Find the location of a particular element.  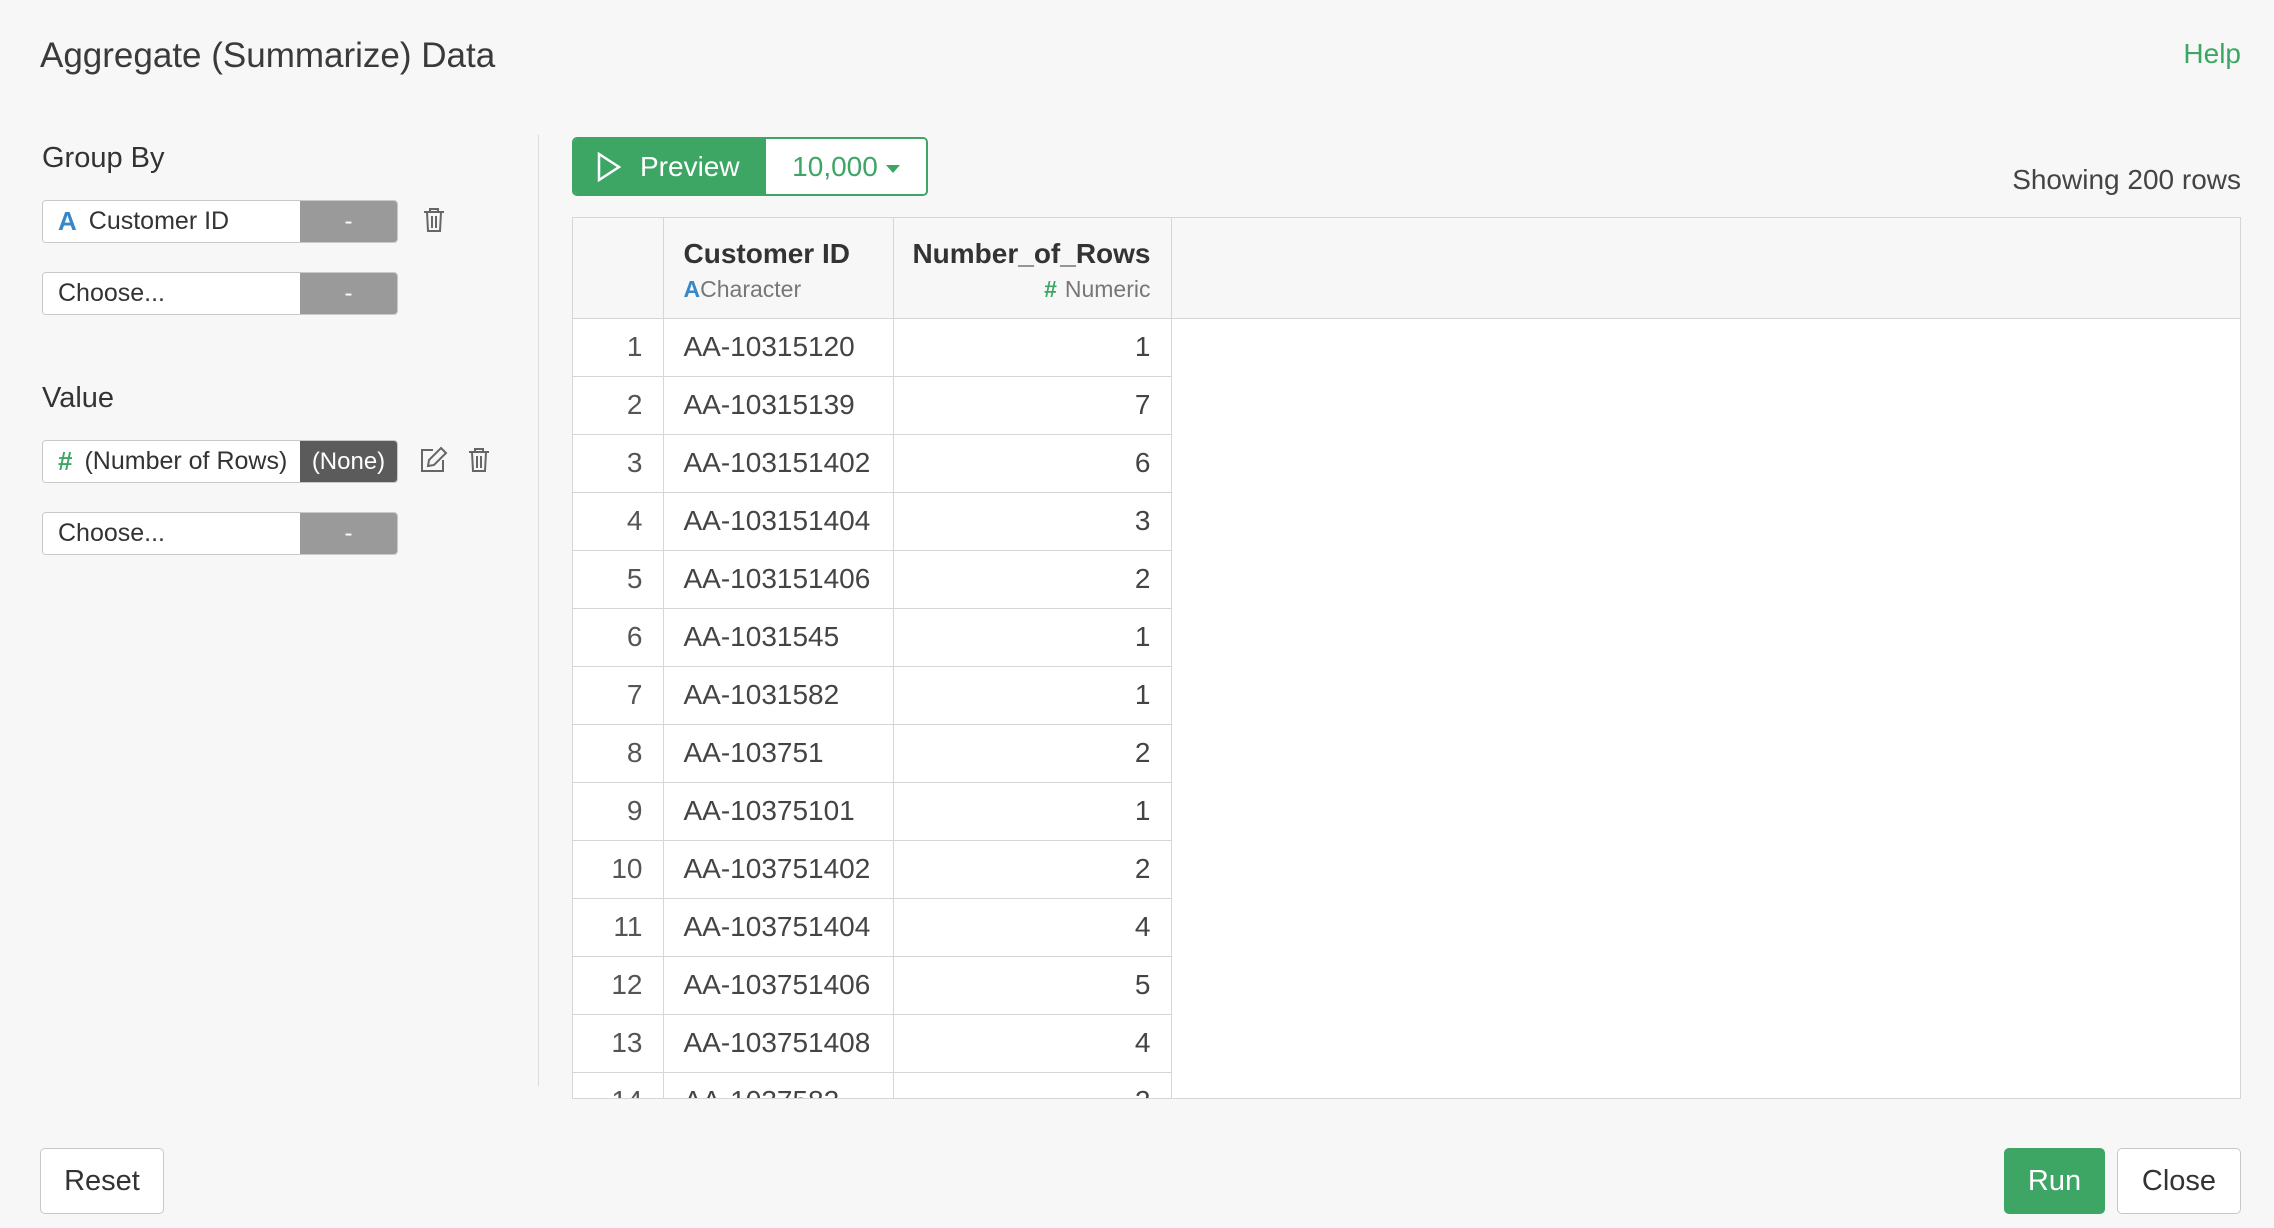

help-link: Help is located at coordinates (2212, 54).